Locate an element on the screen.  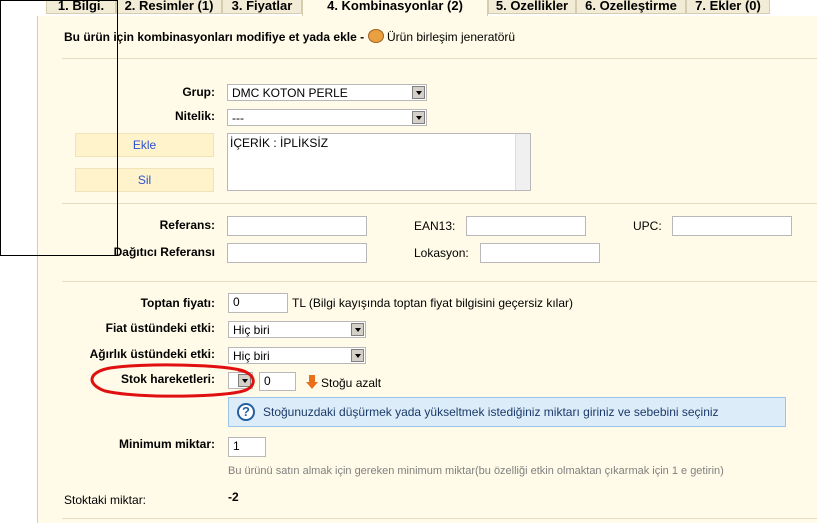
generator-link: Ürün birleşim jeneratörü is located at coordinates (441, 36).